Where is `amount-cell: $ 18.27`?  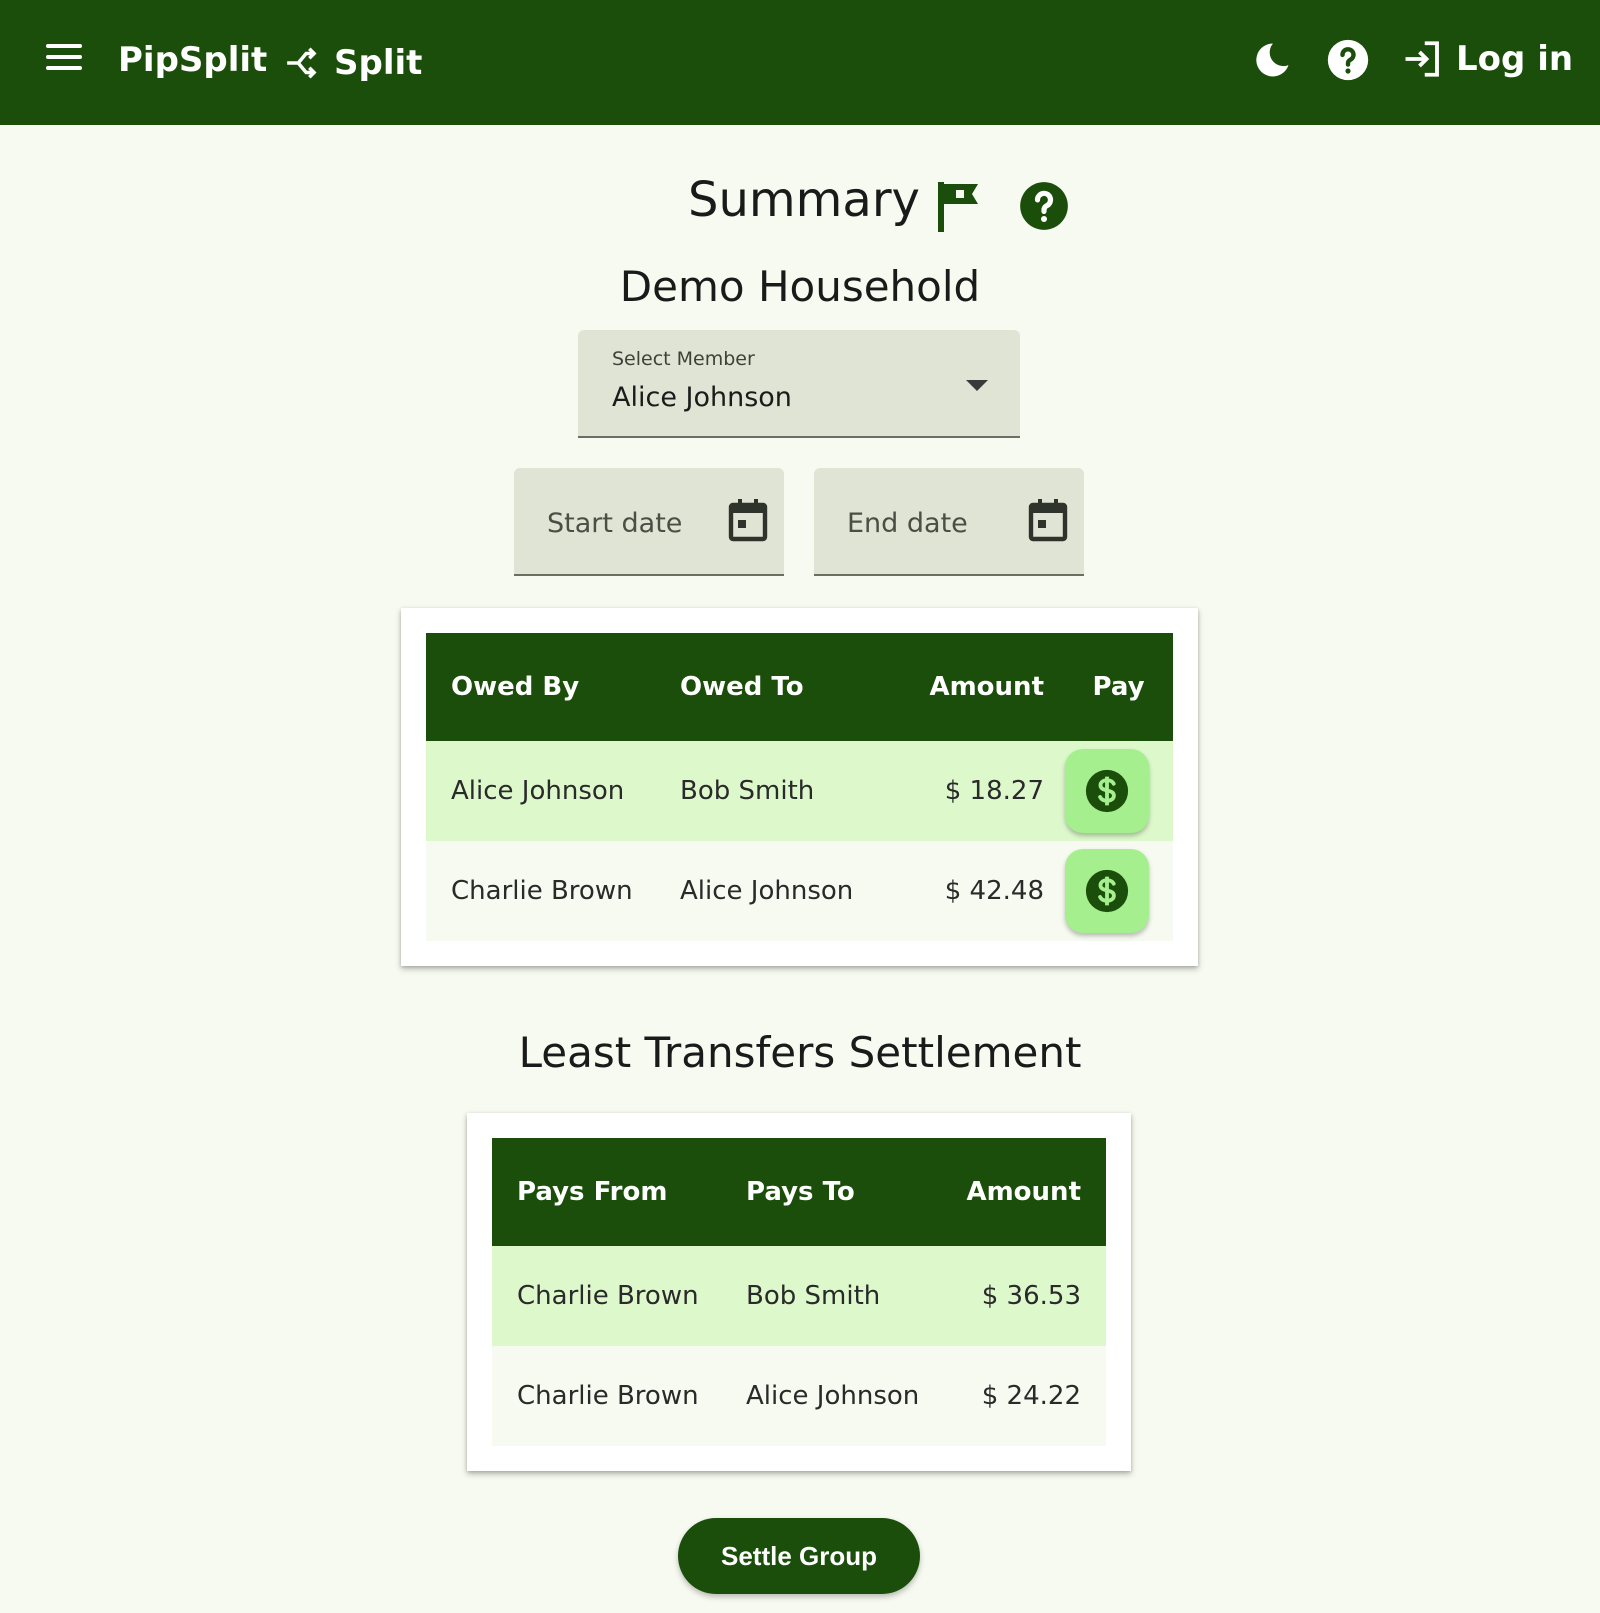
amount-cell: $ 18.27 is located at coordinates (959, 791).